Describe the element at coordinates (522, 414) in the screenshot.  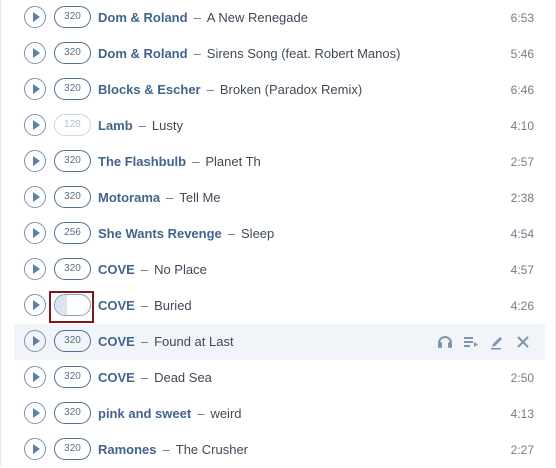
I see `track-duration: 4:13` at that location.